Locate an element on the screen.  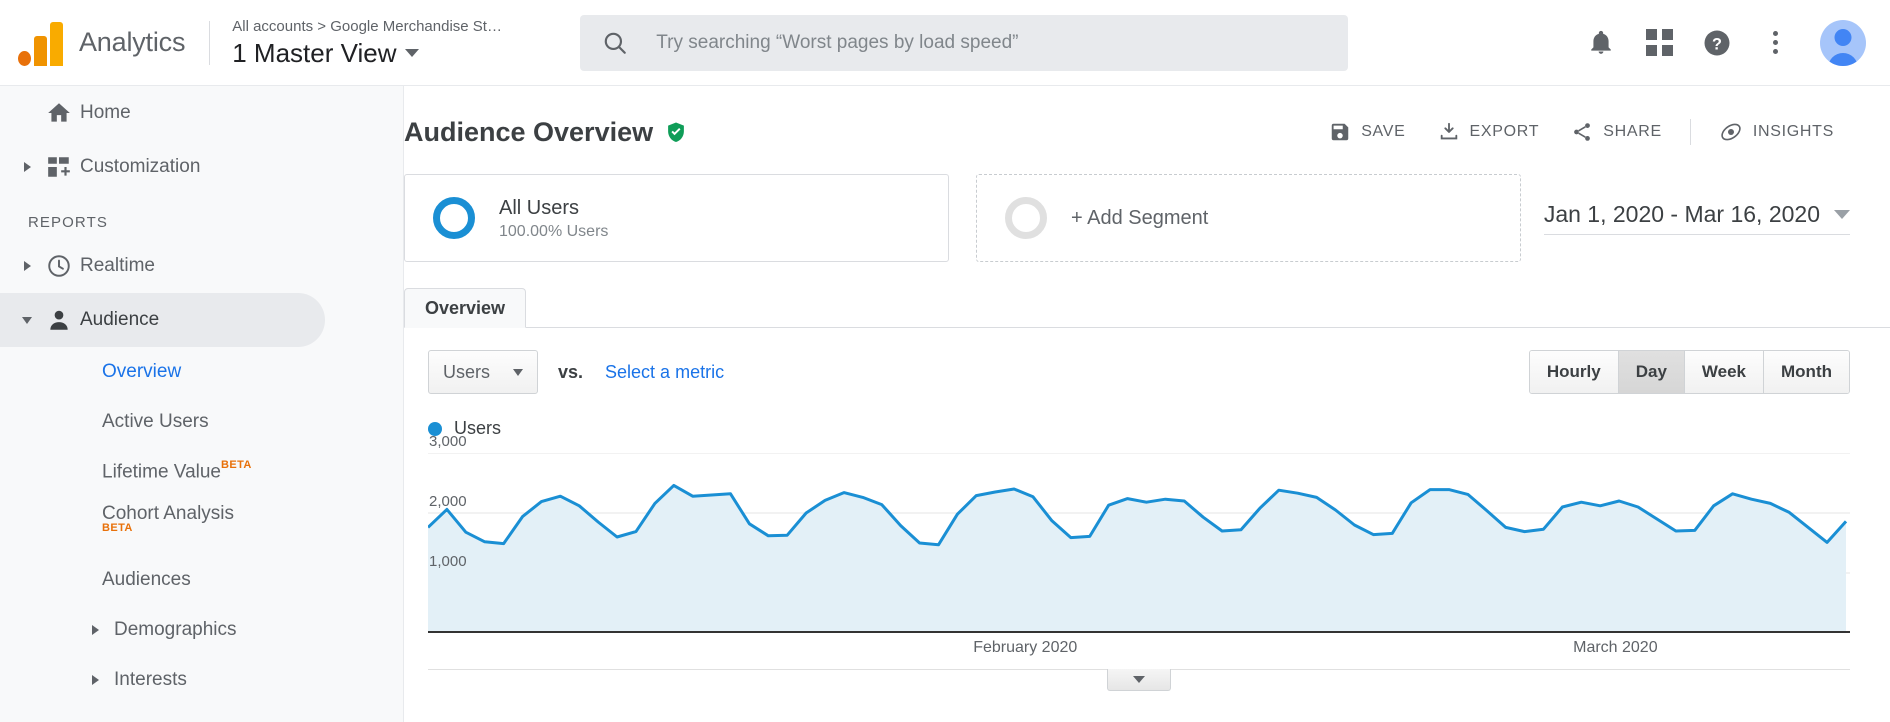
insights-button: INSIGHTS is located at coordinates (1776, 132).